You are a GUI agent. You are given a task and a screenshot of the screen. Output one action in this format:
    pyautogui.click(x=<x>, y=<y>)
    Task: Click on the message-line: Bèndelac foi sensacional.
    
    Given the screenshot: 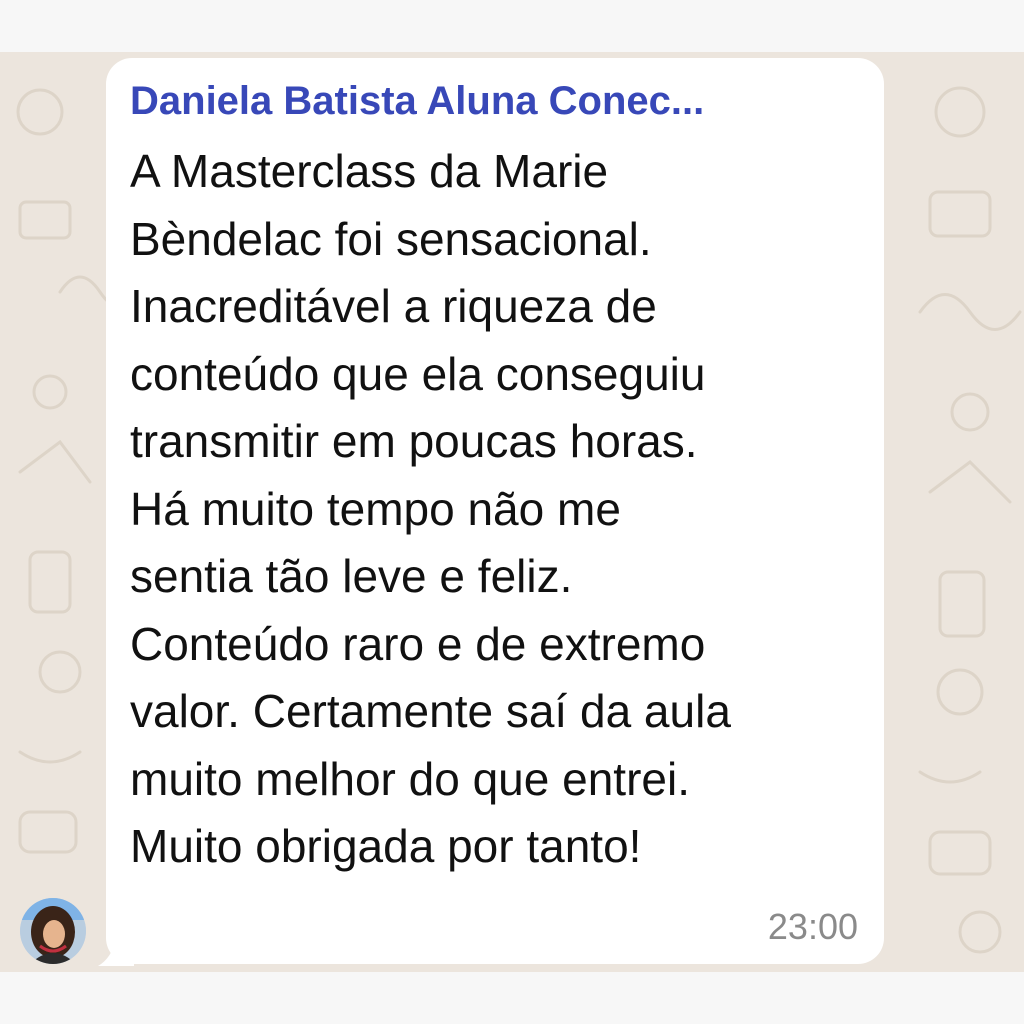 What is the action you would take?
    pyautogui.click(x=391, y=238)
    